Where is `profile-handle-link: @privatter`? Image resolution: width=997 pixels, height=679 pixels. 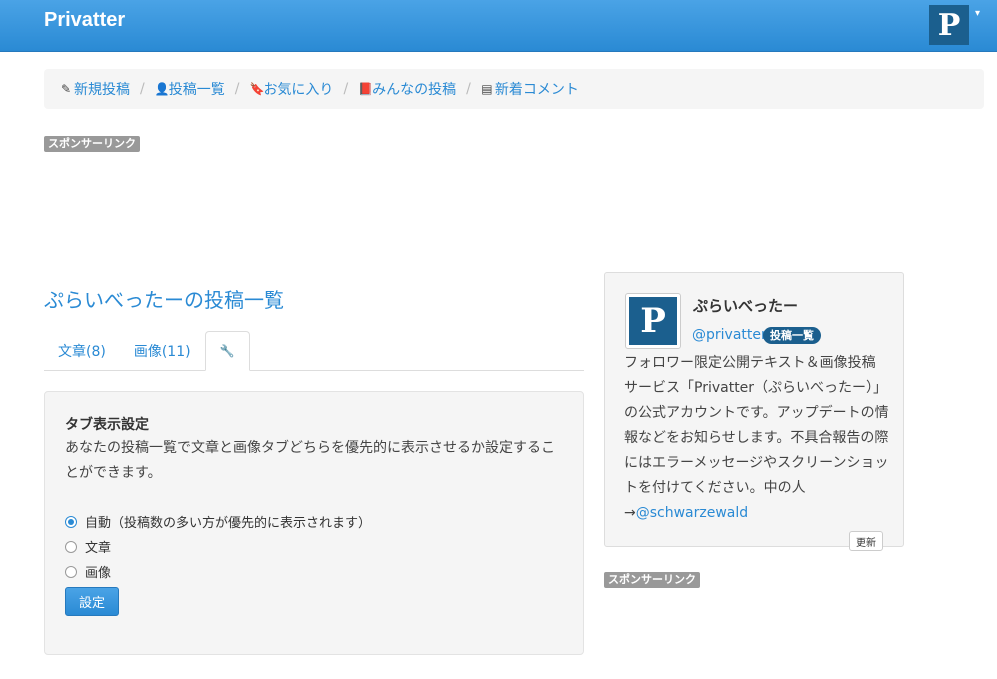
profile-handle-link: @privatter is located at coordinates (729, 335).